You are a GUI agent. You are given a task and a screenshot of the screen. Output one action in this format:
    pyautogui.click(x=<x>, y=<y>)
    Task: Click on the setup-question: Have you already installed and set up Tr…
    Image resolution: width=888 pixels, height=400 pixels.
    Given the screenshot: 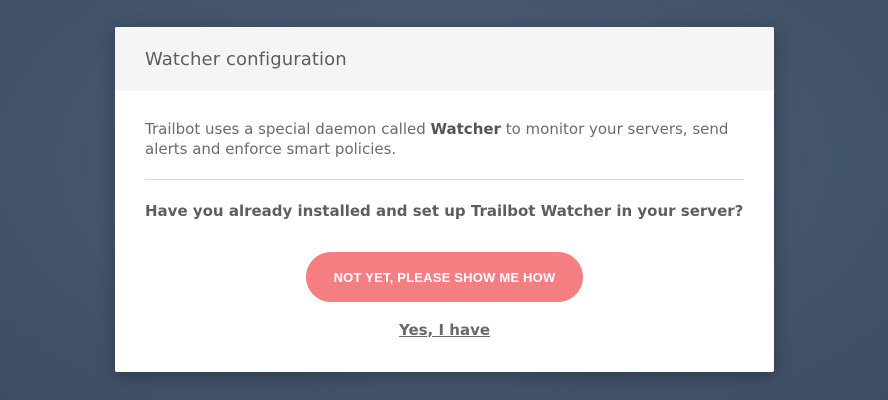 What is the action you would take?
    pyautogui.click(x=444, y=211)
    